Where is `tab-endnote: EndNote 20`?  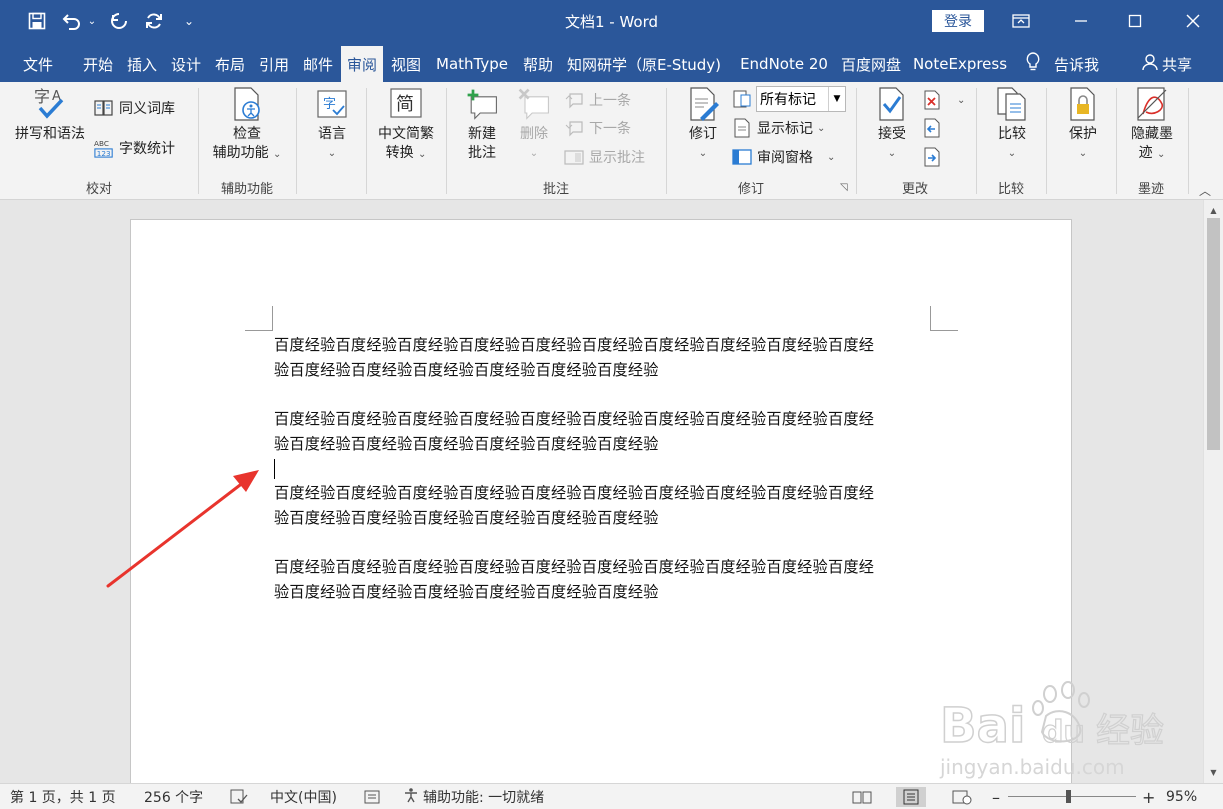 tab-endnote: EndNote 20 is located at coordinates (784, 64).